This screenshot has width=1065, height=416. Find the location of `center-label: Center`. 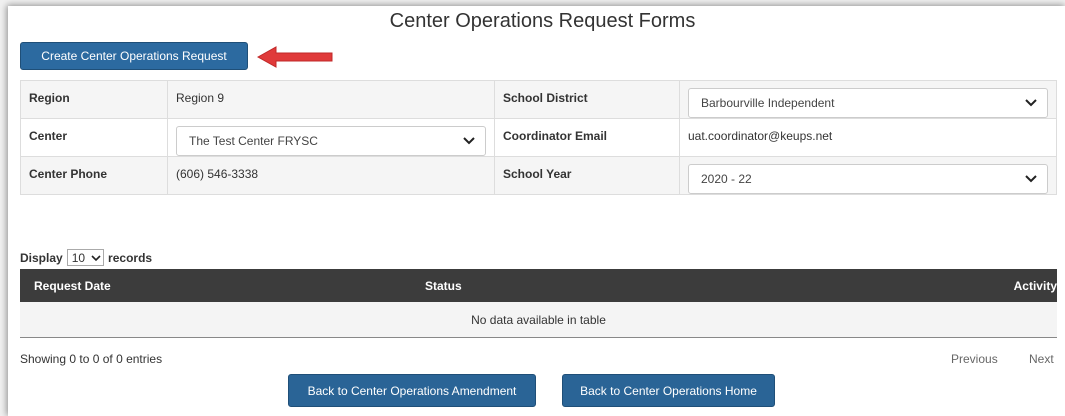

center-label: Center is located at coordinates (94, 137).